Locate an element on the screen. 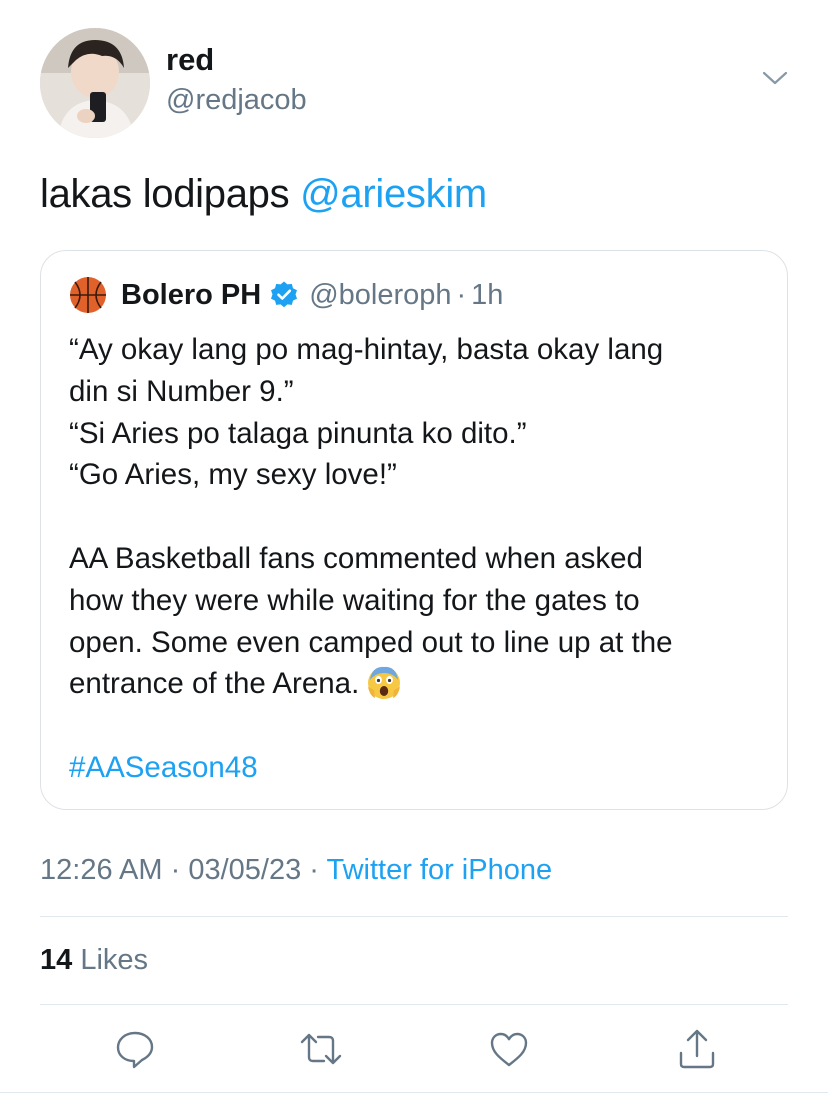 This screenshot has width=828, height=1094. tweet-date: 03/05/23 is located at coordinates (244, 870).